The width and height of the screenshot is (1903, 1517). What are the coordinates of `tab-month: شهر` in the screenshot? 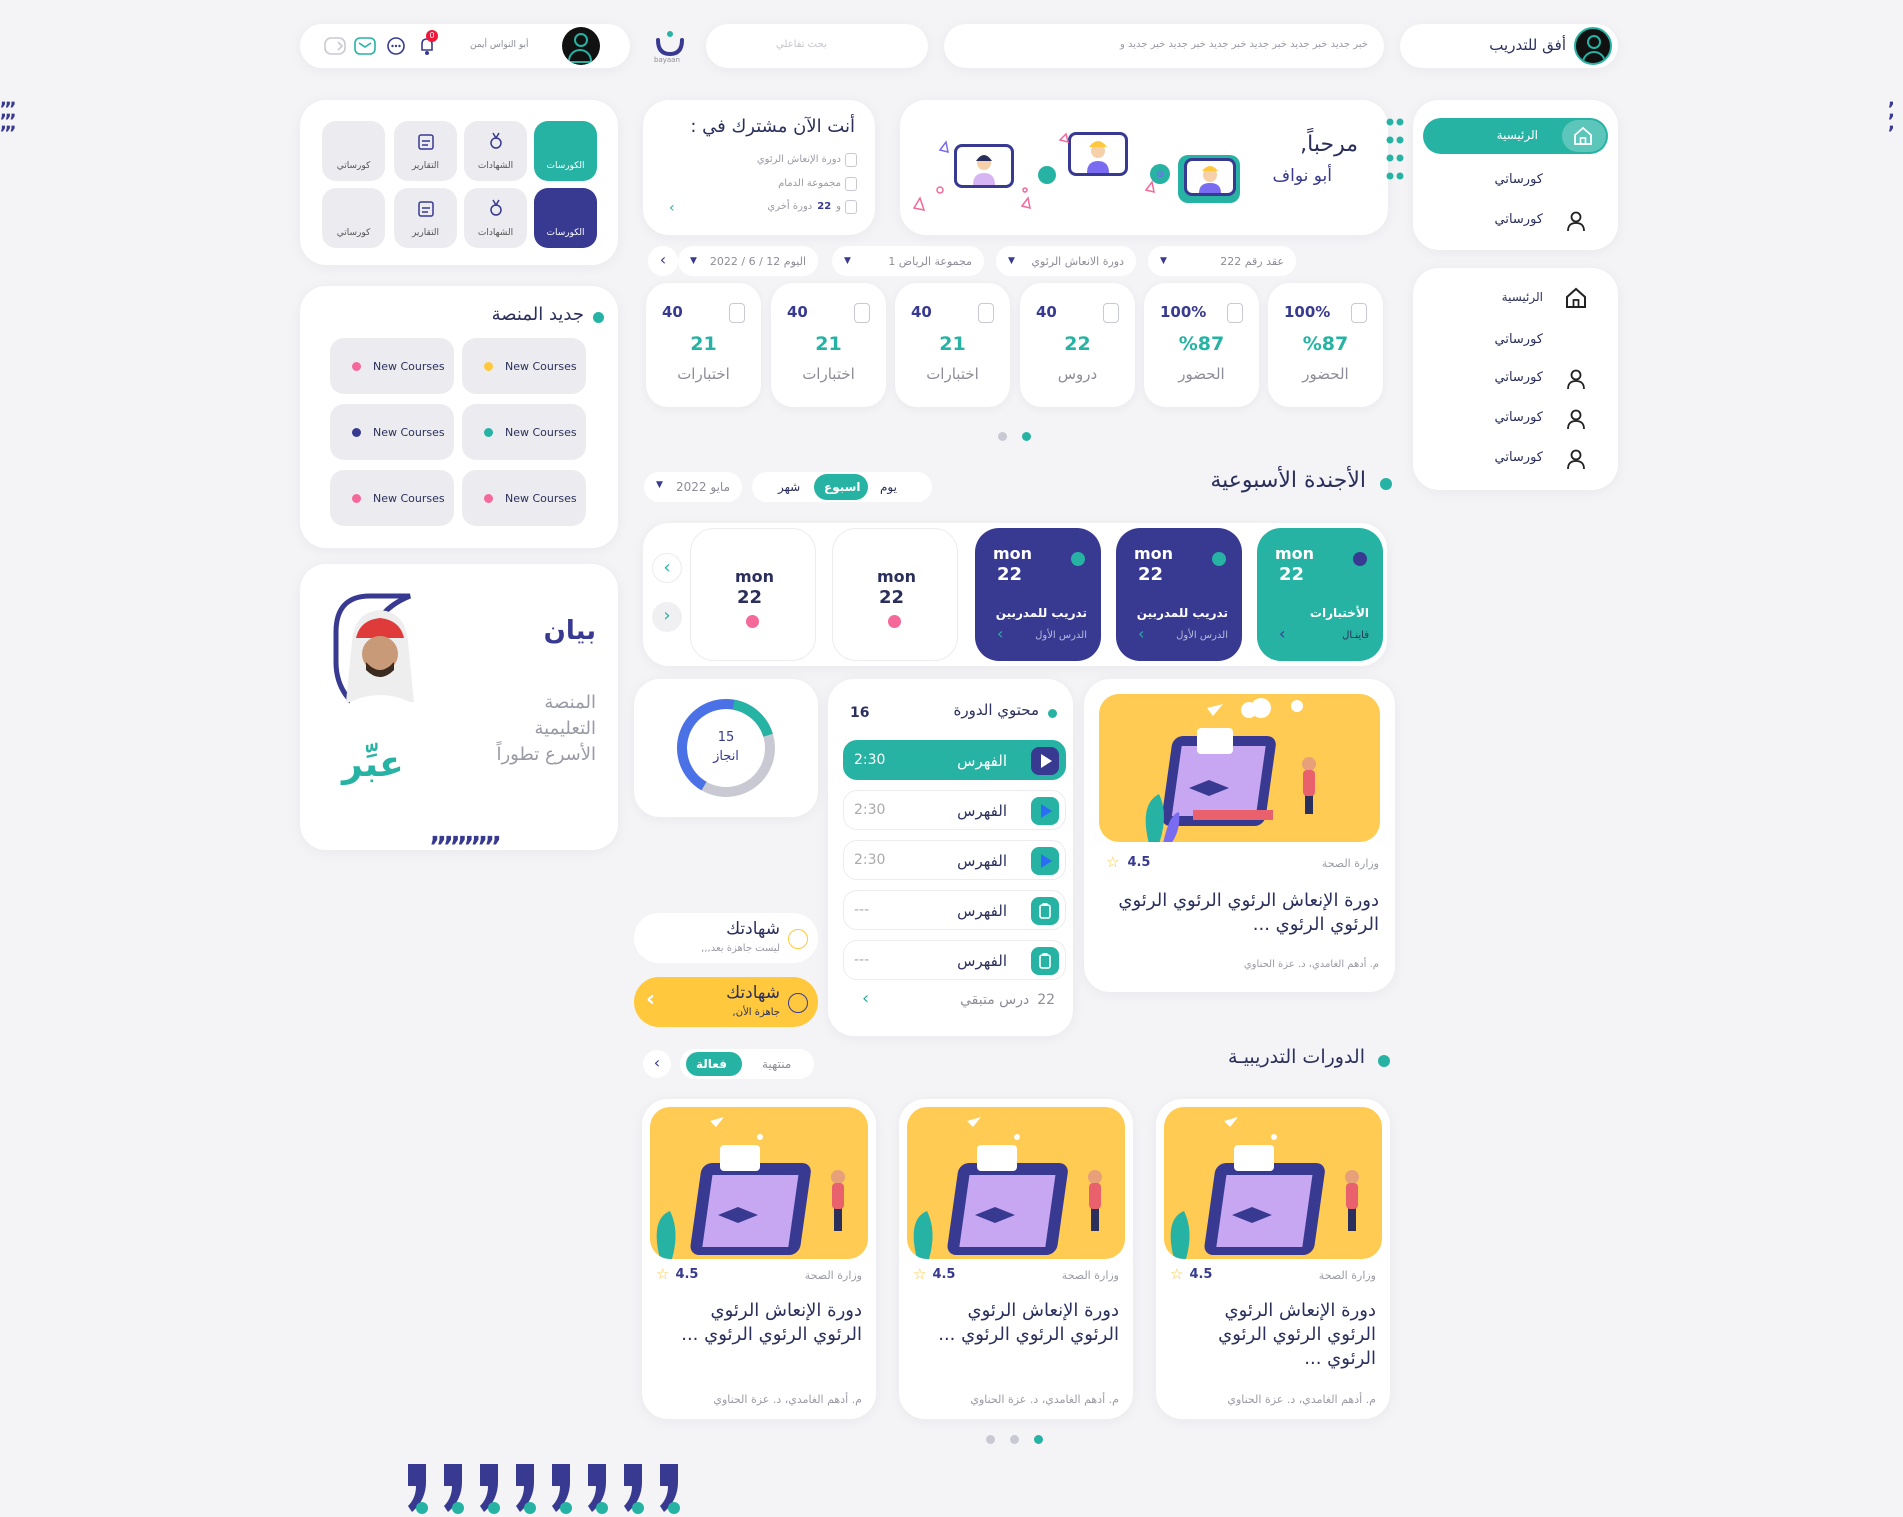 It's located at (789, 487).